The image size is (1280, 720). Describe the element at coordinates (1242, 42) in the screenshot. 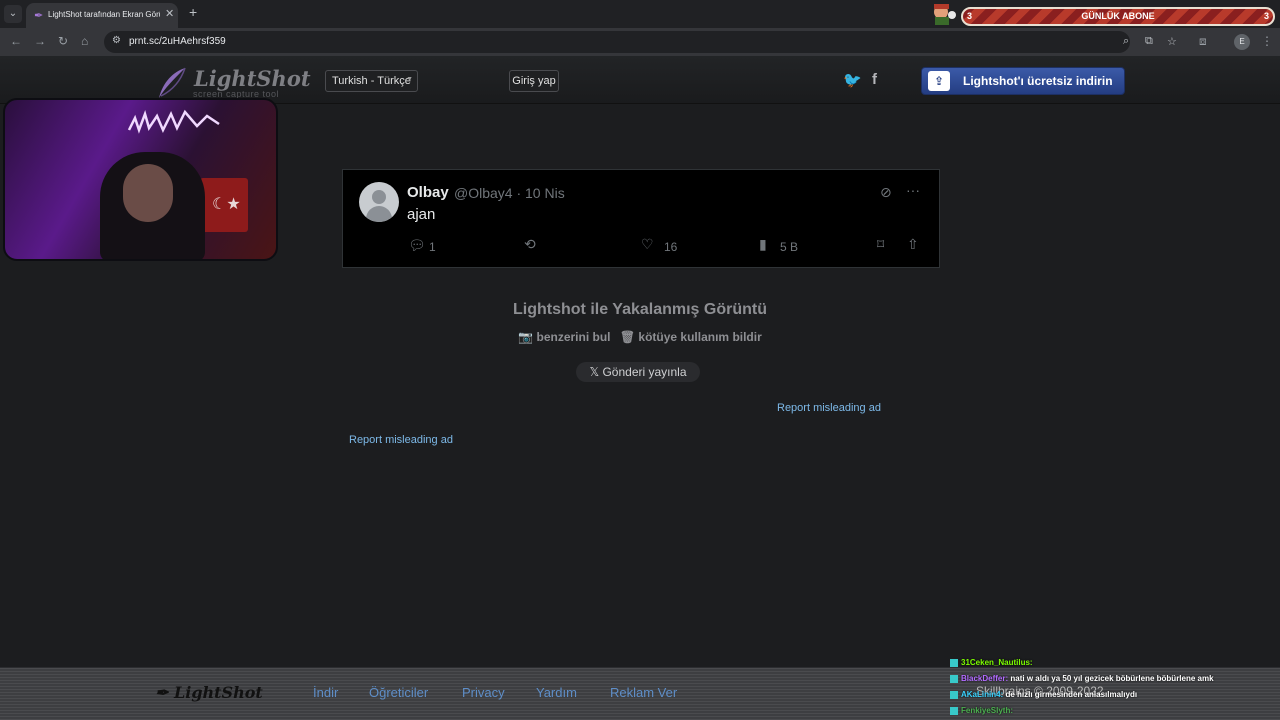

I see `profile-avatar: E` at that location.